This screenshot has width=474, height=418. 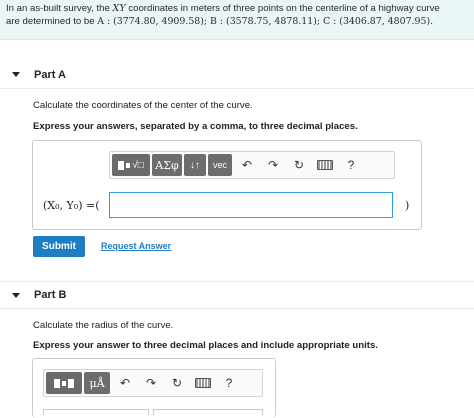 I want to click on submit-button: Submit, so click(x=59, y=246).